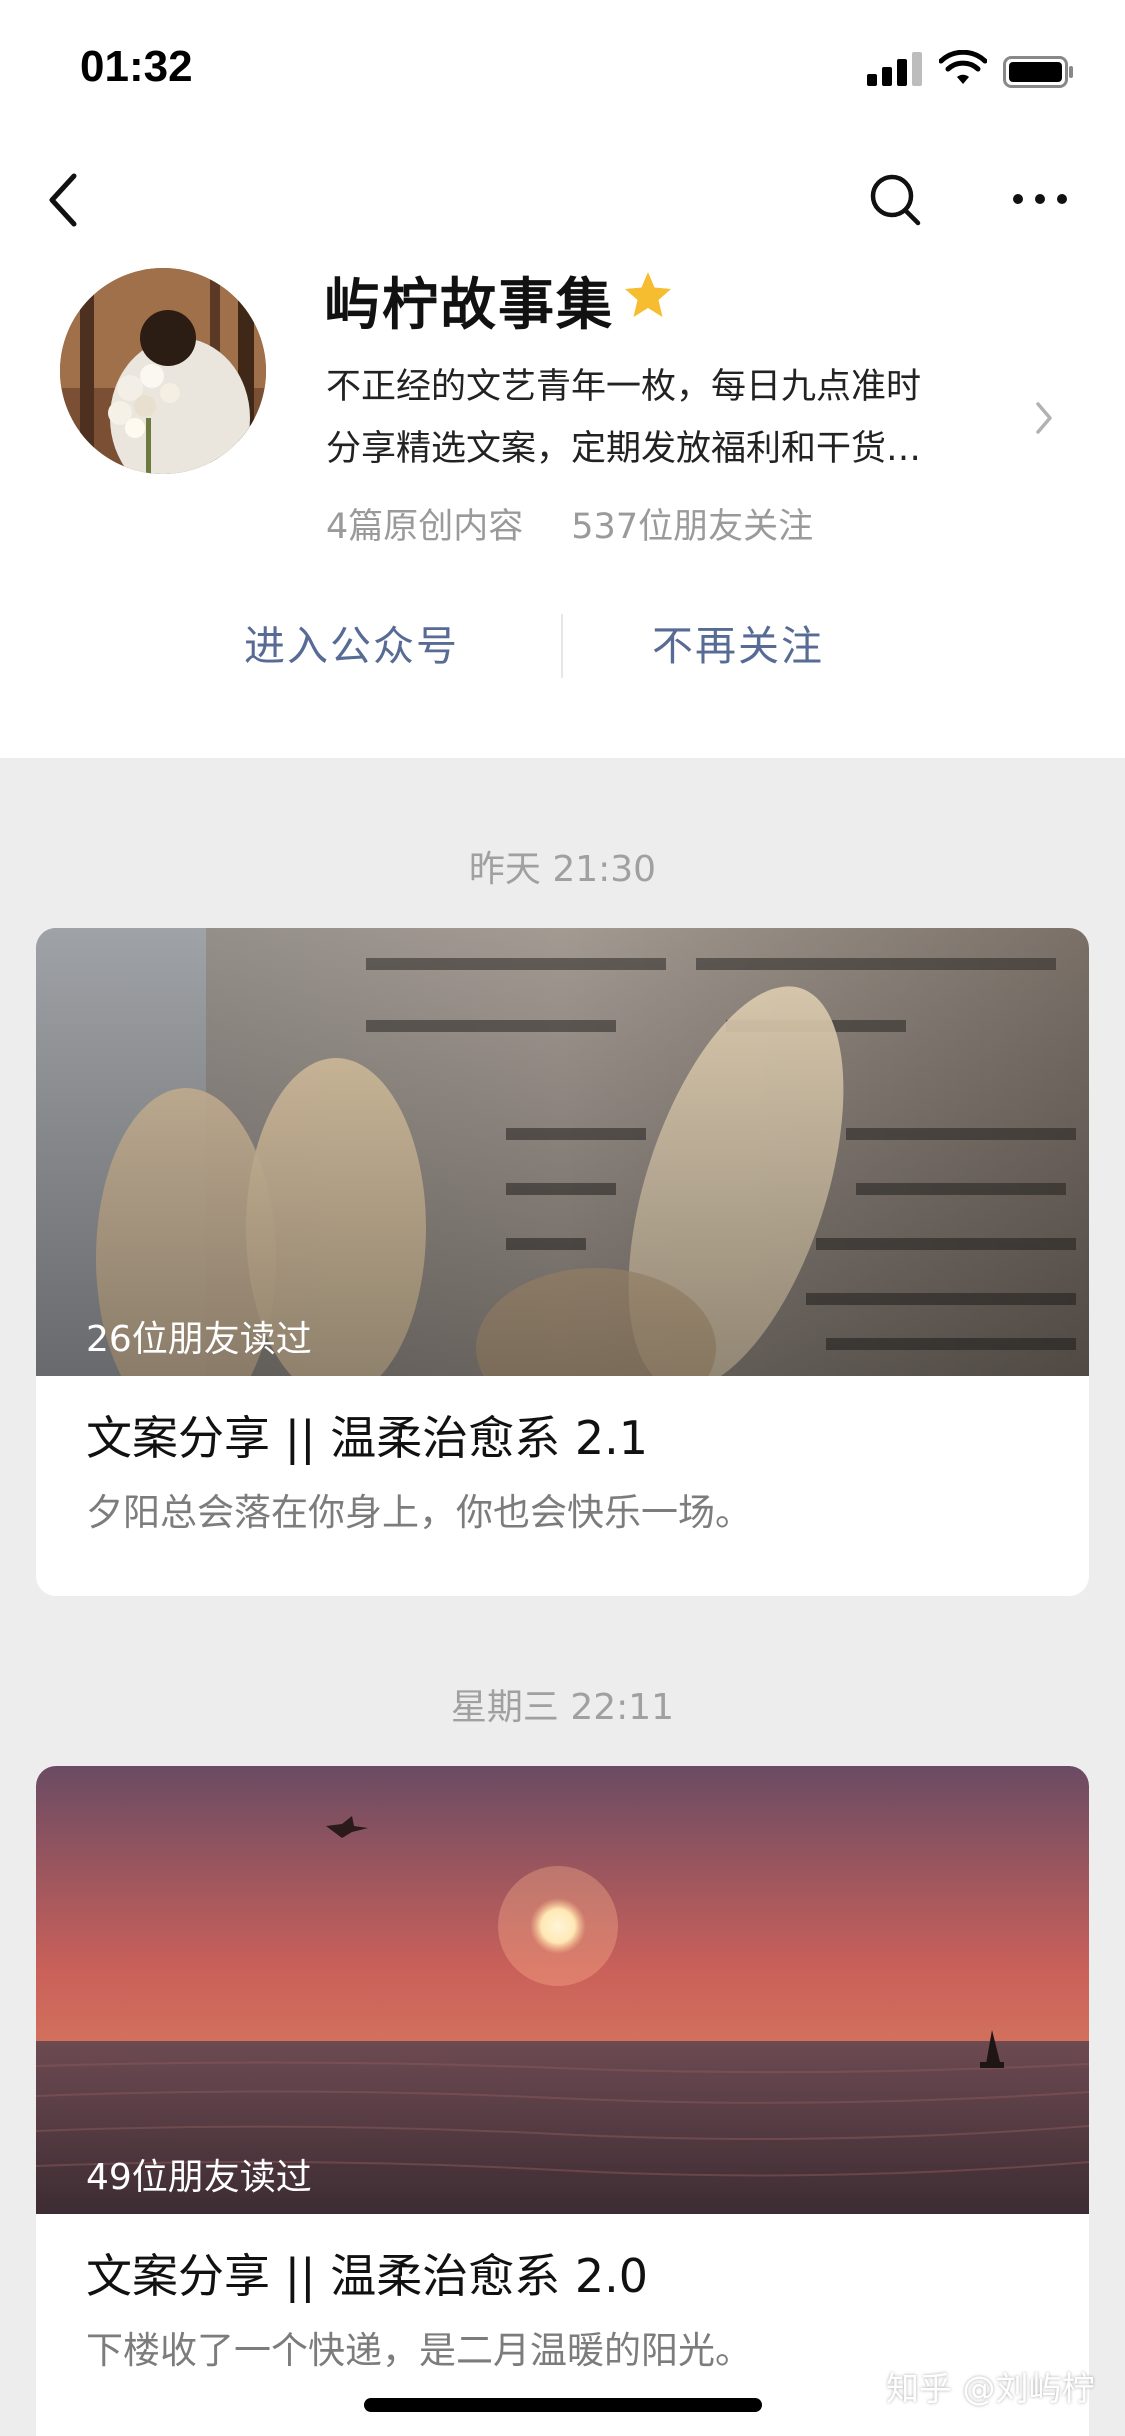  I want to click on post-time: 星期三 22:11, so click(562, 1707).